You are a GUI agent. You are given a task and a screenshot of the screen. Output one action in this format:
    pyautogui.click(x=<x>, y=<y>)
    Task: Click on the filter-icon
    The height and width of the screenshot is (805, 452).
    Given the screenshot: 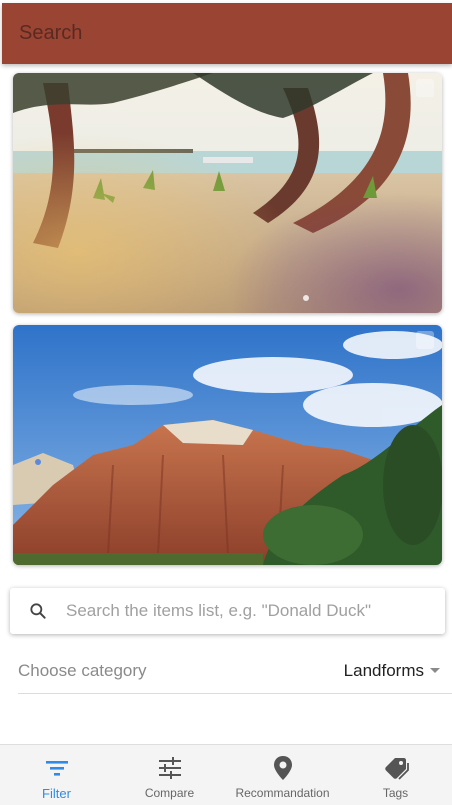 What is the action you would take?
    pyautogui.click(x=57, y=768)
    